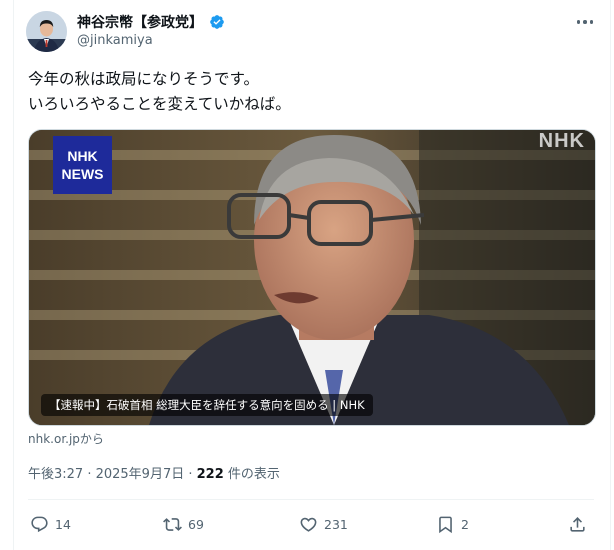 This screenshot has height=550, width=614. Describe the element at coordinates (196, 524) in the screenshot. I see `retweet-count: 69` at that location.